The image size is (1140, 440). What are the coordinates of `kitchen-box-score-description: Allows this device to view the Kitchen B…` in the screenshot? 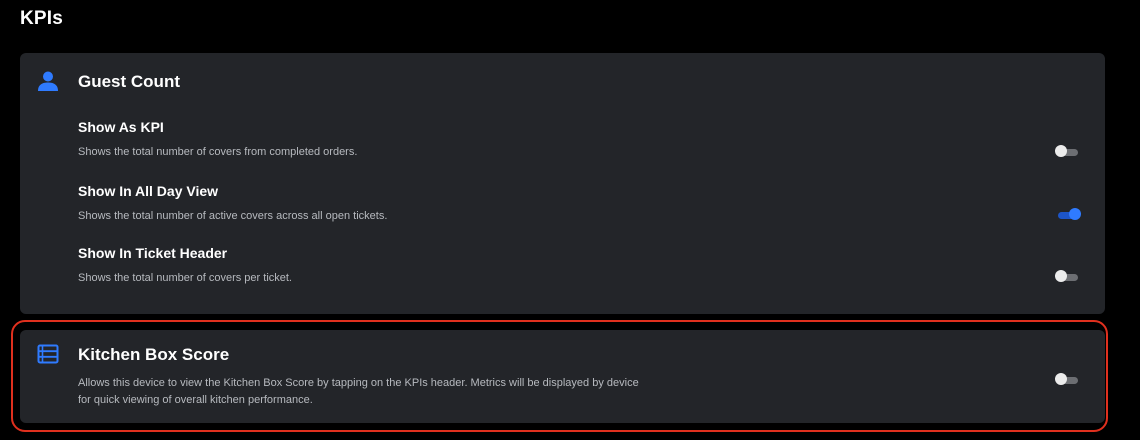 It's located at (418, 392).